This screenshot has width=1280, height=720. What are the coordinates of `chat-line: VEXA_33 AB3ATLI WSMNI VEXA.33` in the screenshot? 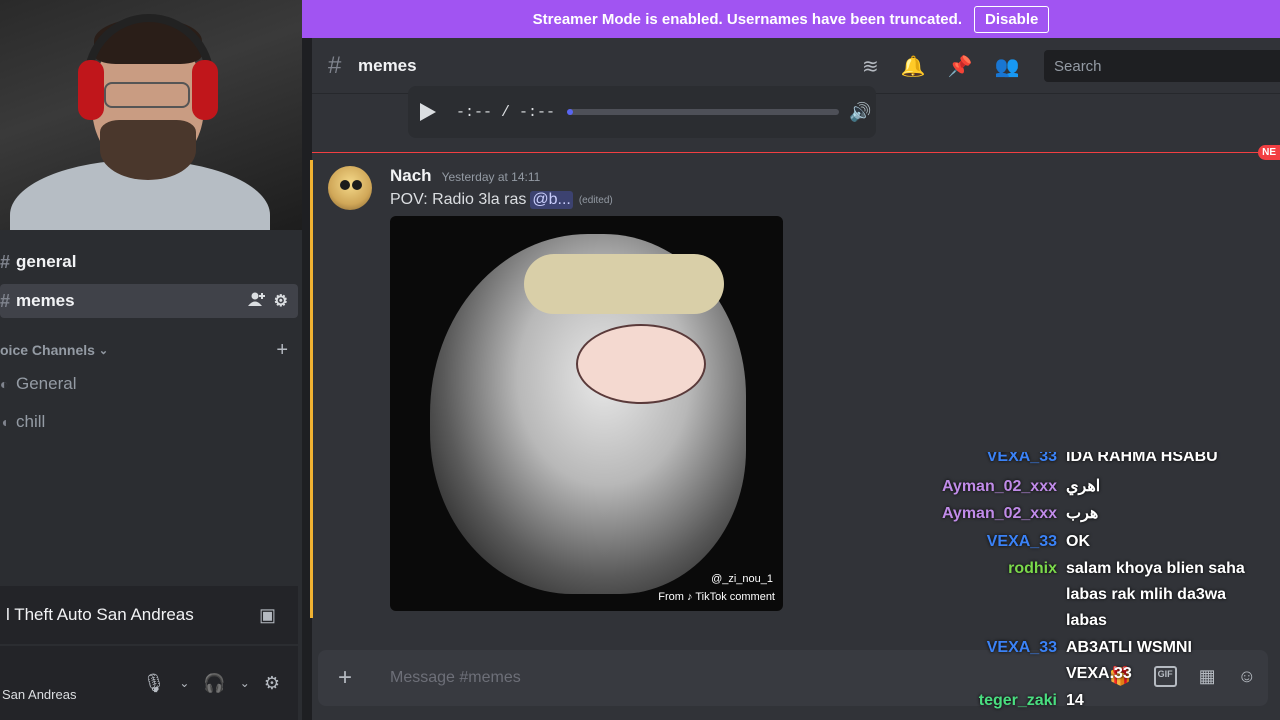 It's located at (1100, 661).